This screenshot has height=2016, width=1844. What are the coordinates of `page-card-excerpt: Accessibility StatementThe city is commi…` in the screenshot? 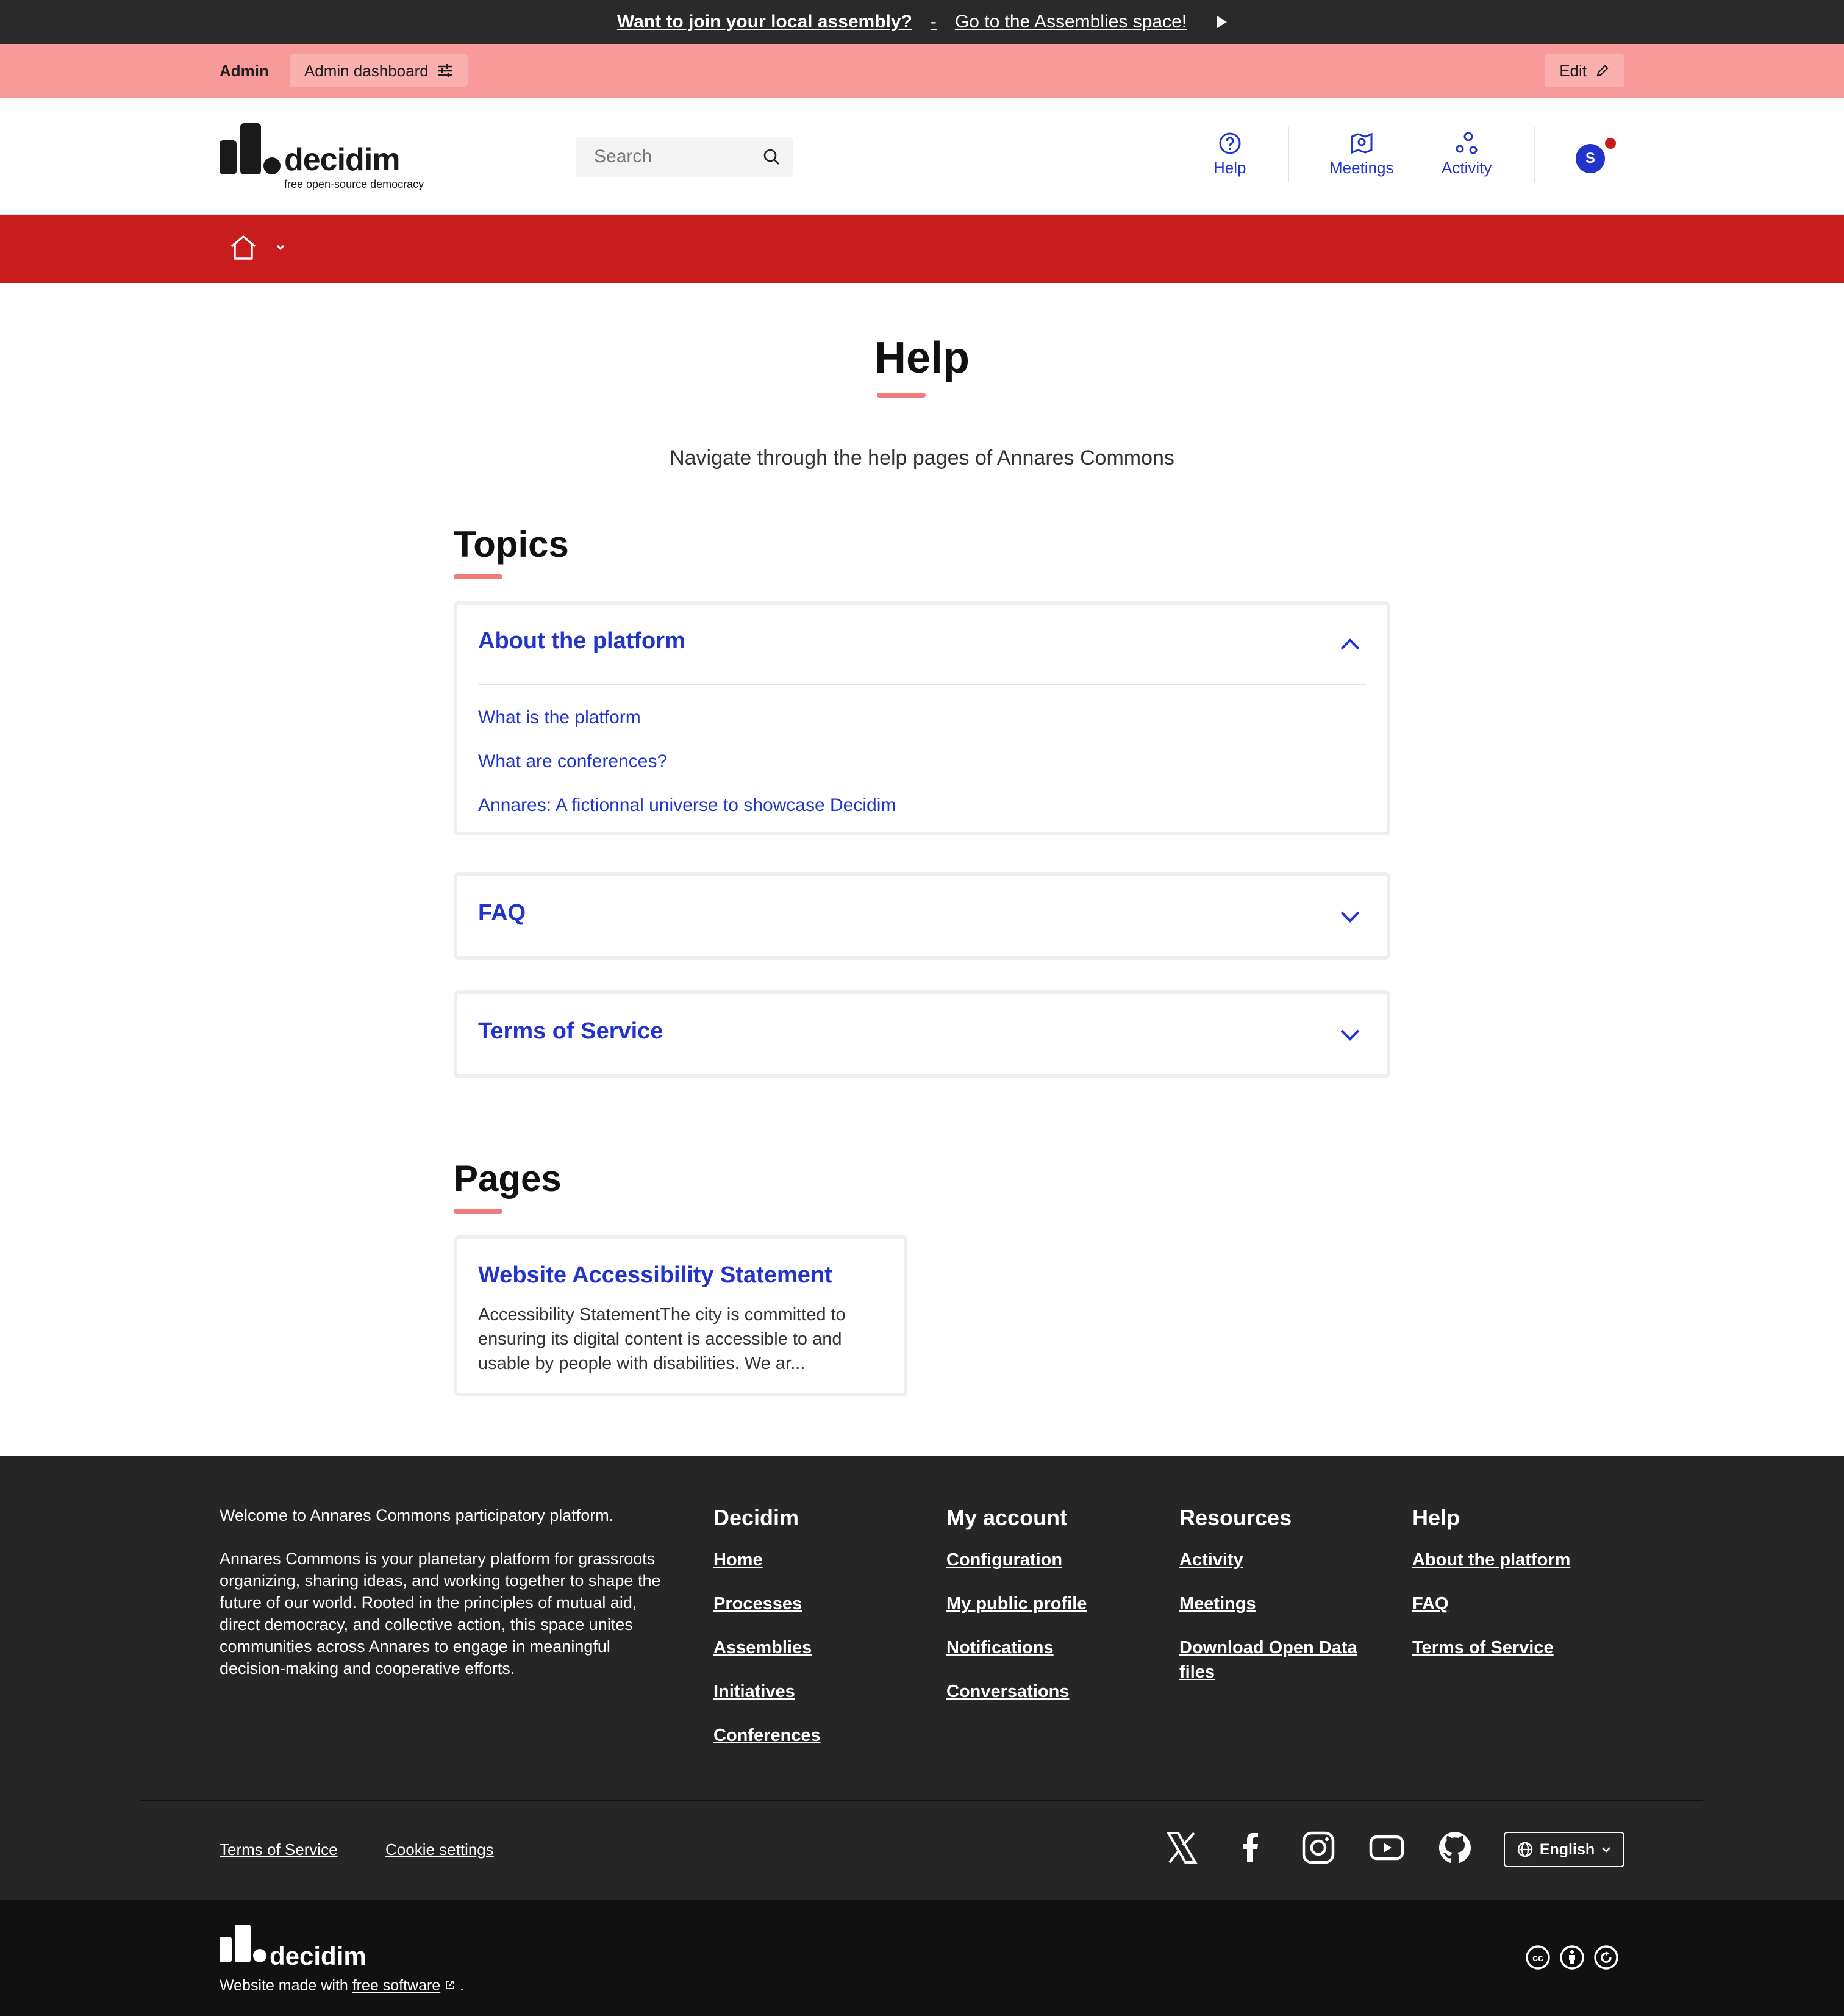 It's located at (662, 1339).